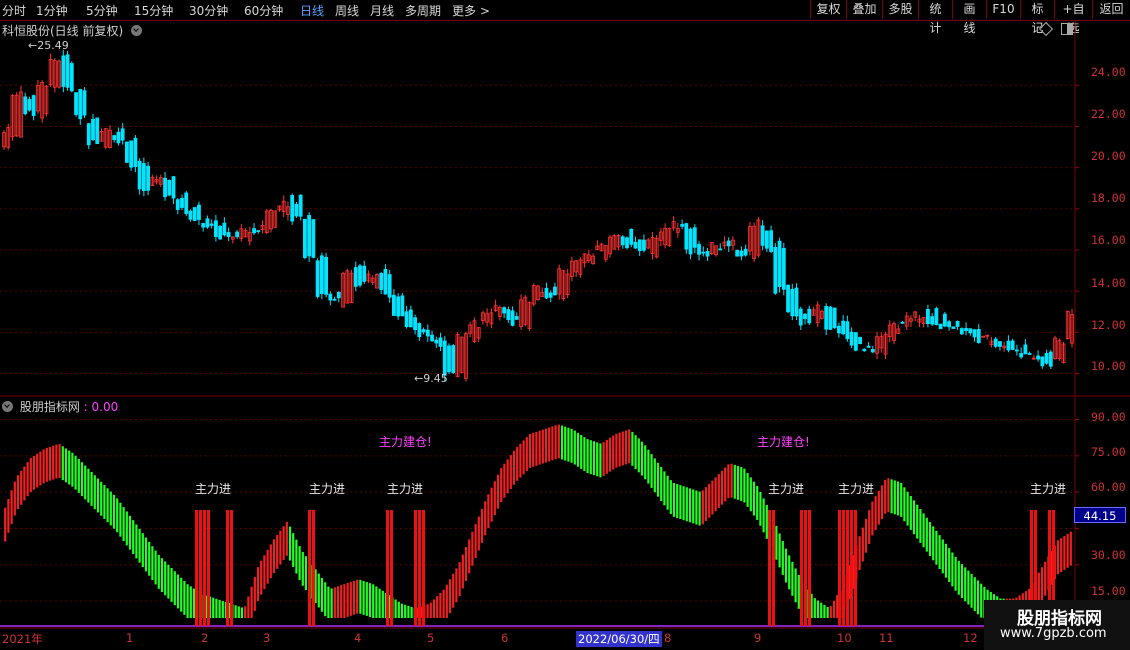  What do you see at coordinates (130, 638) in the screenshot?
I see `month-label: 1` at bounding box center [130, 638].